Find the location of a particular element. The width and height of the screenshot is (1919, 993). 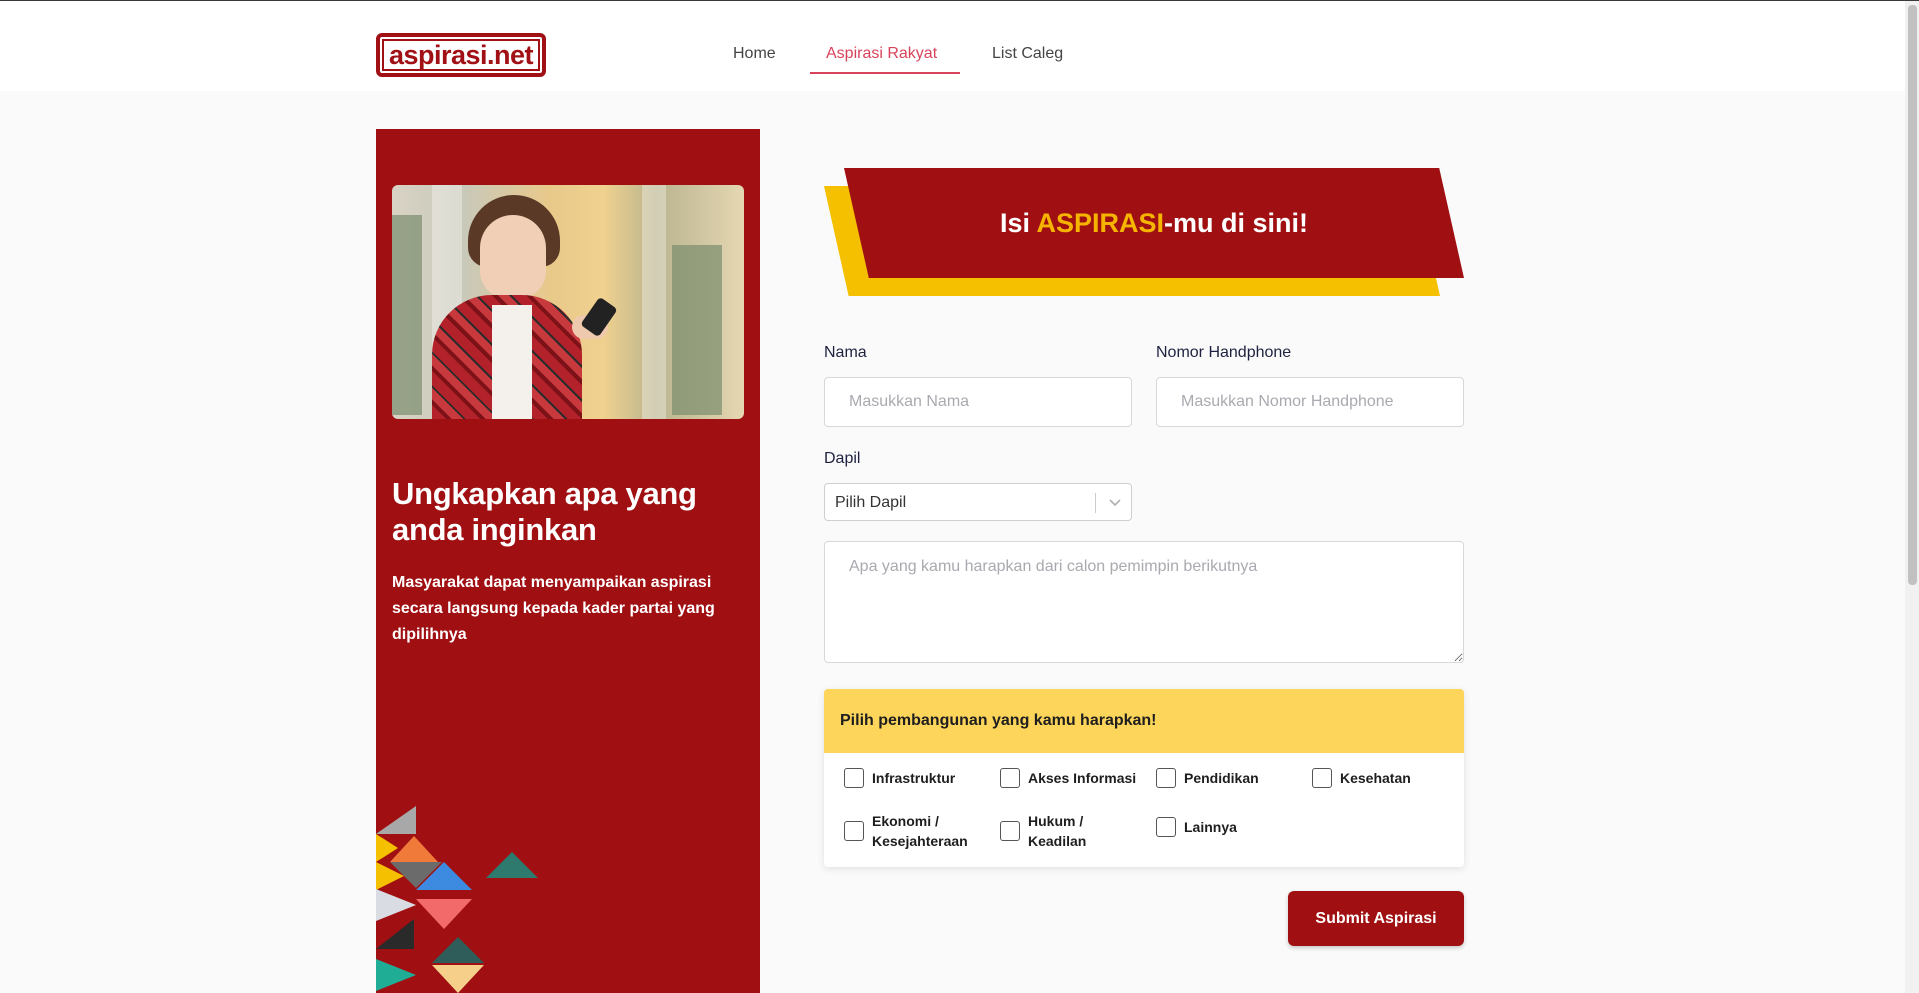

nama-input is located at coordinates (978, 402).